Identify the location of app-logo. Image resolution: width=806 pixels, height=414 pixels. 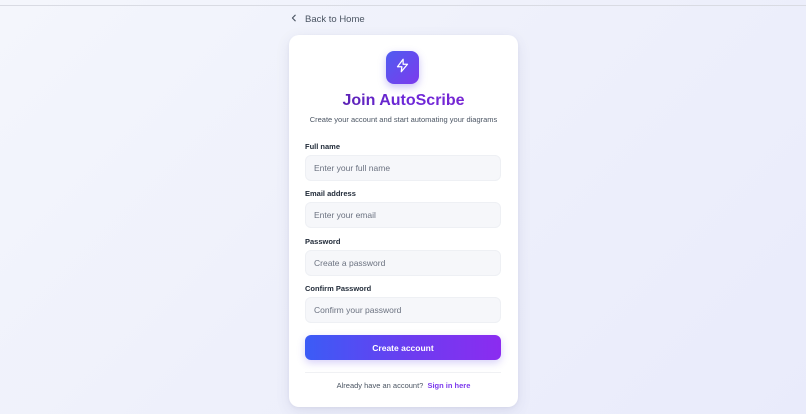
(402, 67).